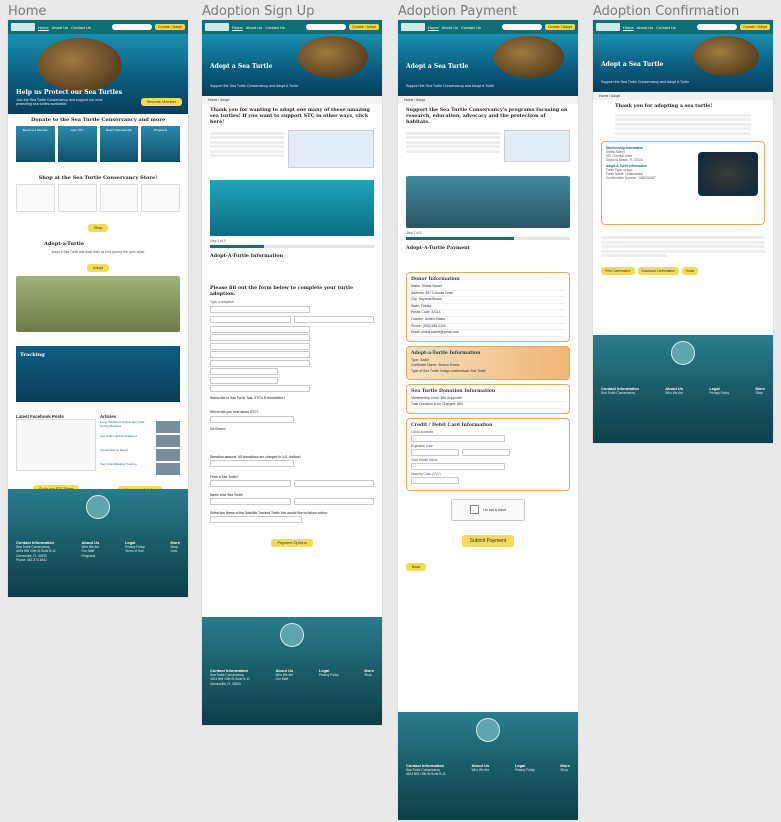  I want to click on card-number-field, so click(458, 439).